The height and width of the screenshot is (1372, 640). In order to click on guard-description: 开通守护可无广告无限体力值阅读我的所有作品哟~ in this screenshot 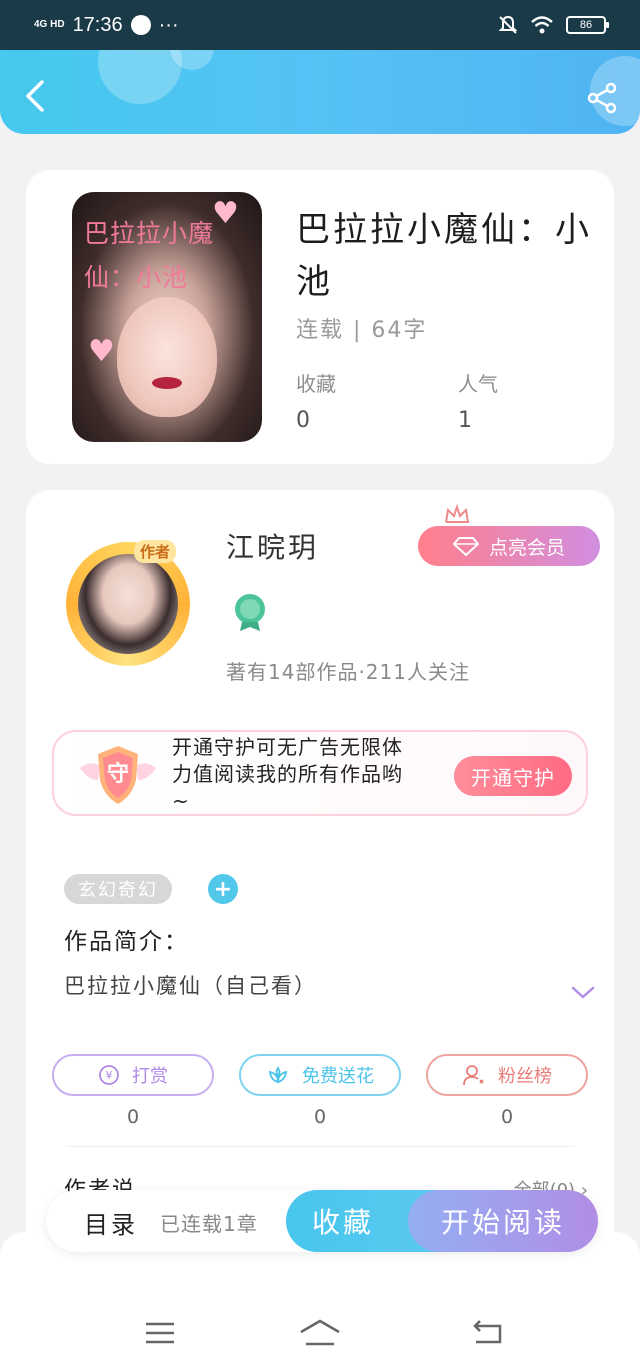, I will do `click(287, 774)`.